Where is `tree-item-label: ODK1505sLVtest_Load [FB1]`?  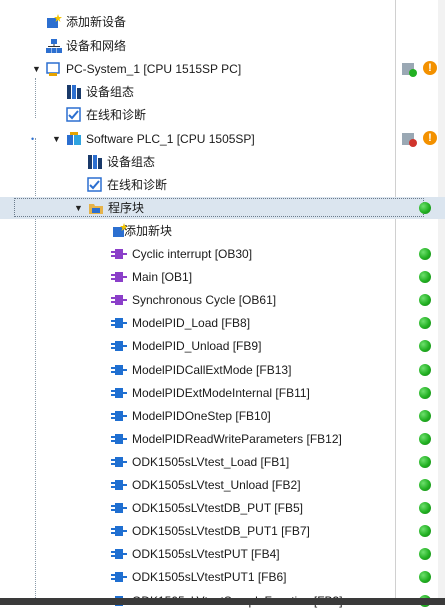 tree-item-label: ODK1505sLVtest_Load [FB1] is located at coordinates (211, 461).